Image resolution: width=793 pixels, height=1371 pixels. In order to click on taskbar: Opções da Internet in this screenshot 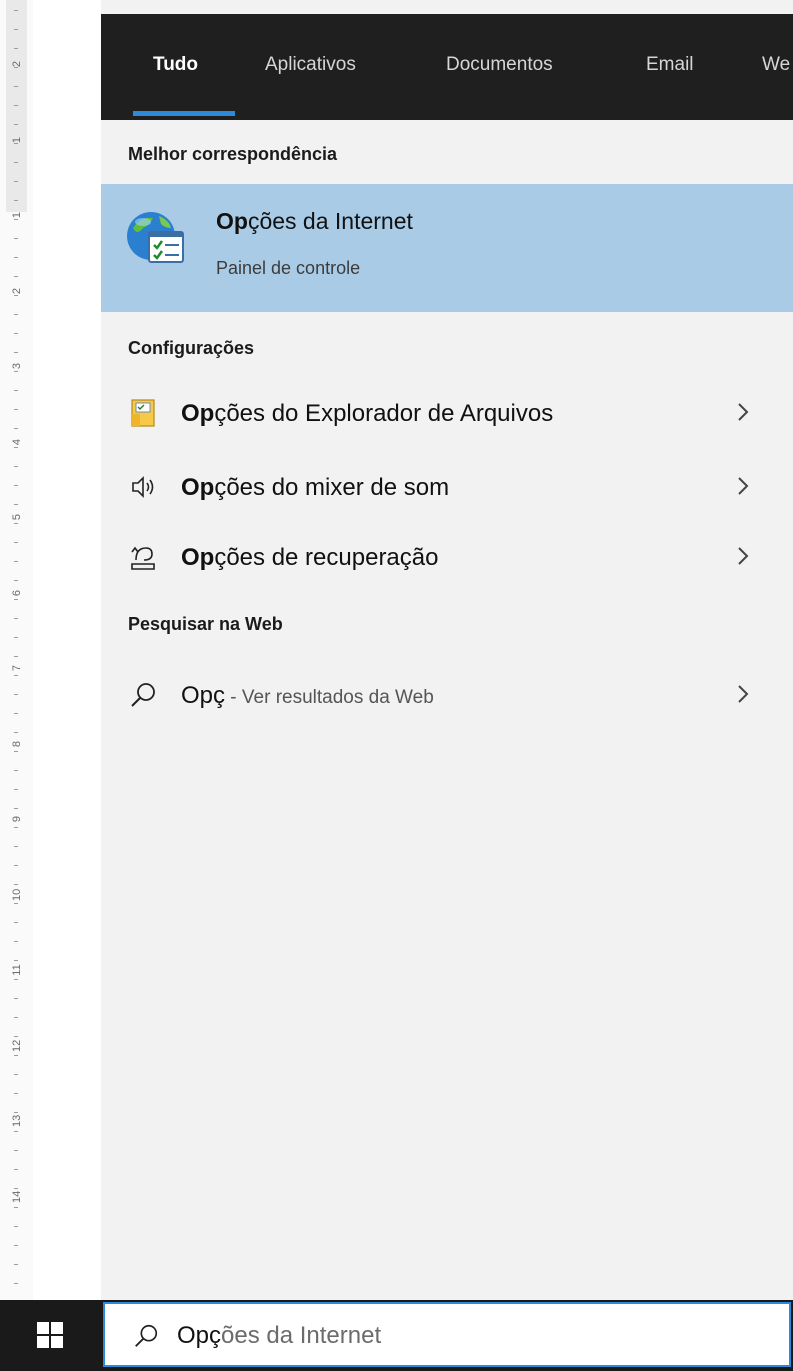, I will do `click(396, 1335)`.